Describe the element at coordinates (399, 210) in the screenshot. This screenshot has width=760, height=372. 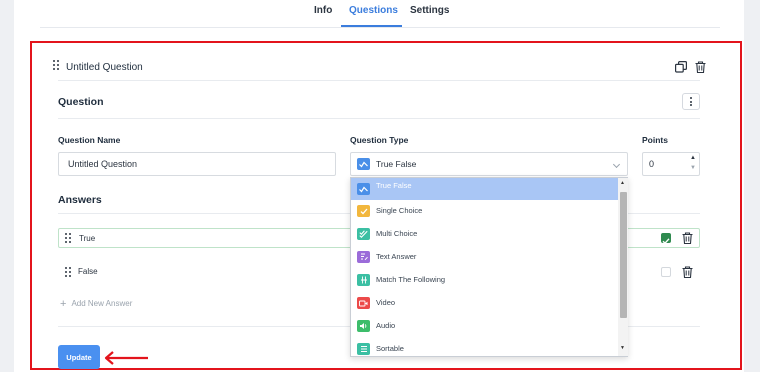
I see `option-label: Single Choice` at that location.